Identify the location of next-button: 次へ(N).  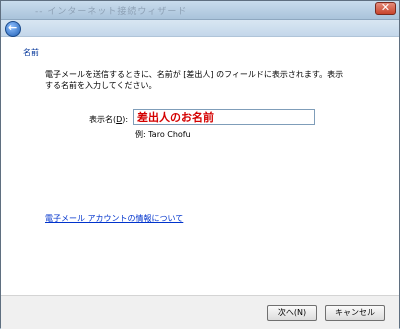
(292, 313).